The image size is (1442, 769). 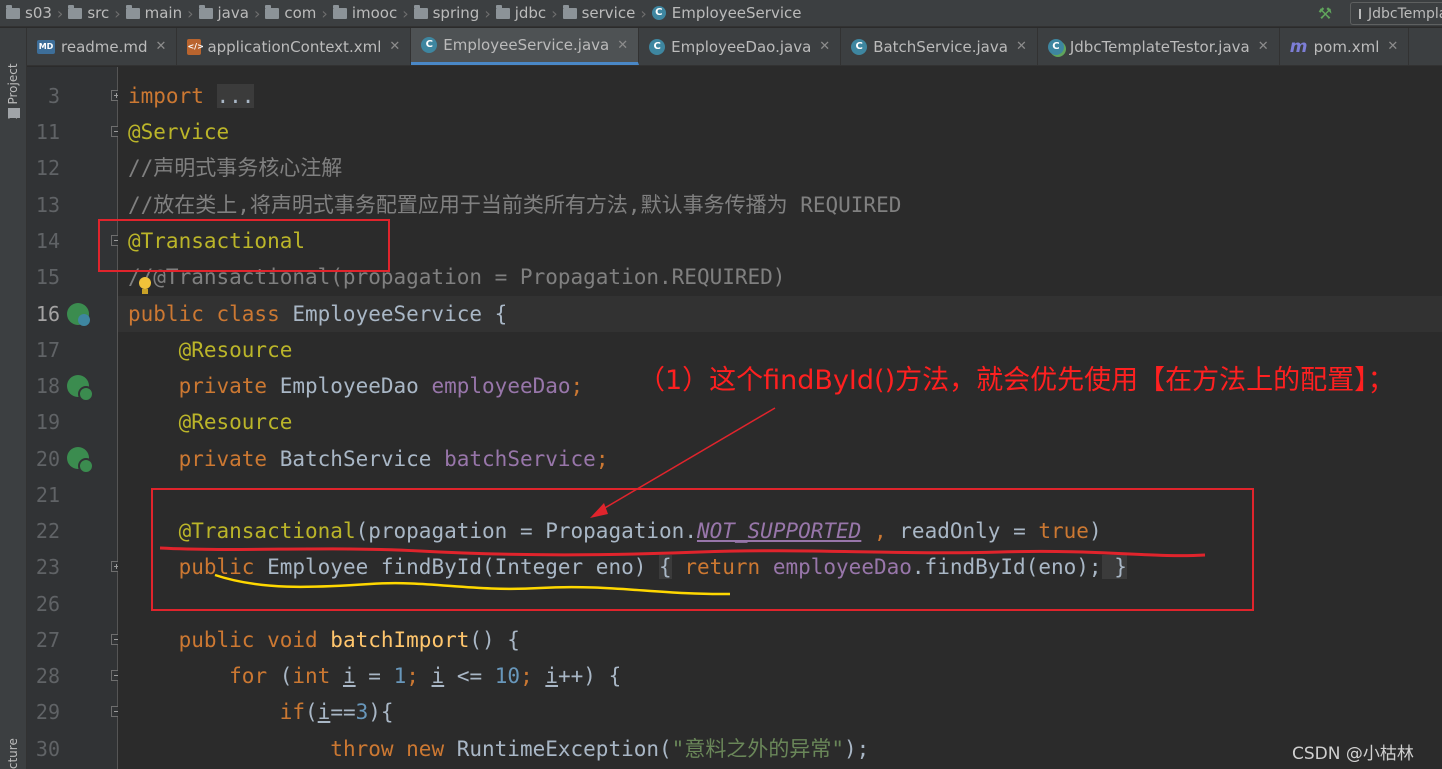 I want to click on callout-arrow-head, so click(x=599, y=510).